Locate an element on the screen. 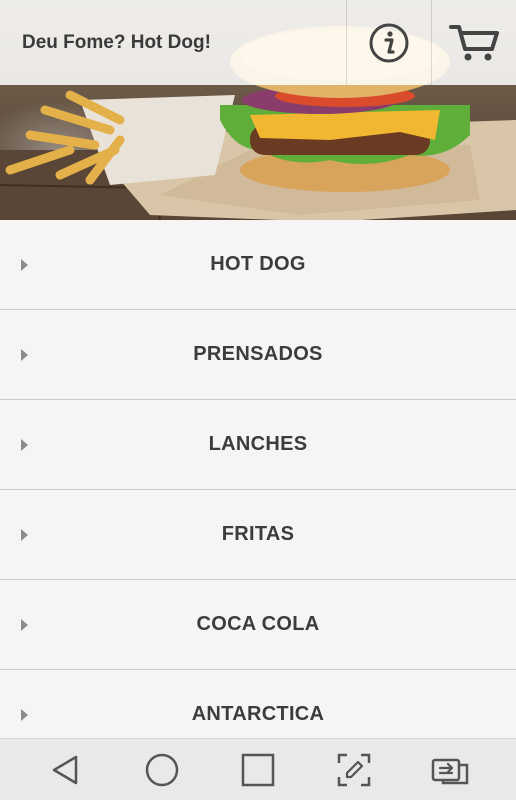 The height and width of the screenshot is (800, 516). home-icon is located at coordinates (162, 769).